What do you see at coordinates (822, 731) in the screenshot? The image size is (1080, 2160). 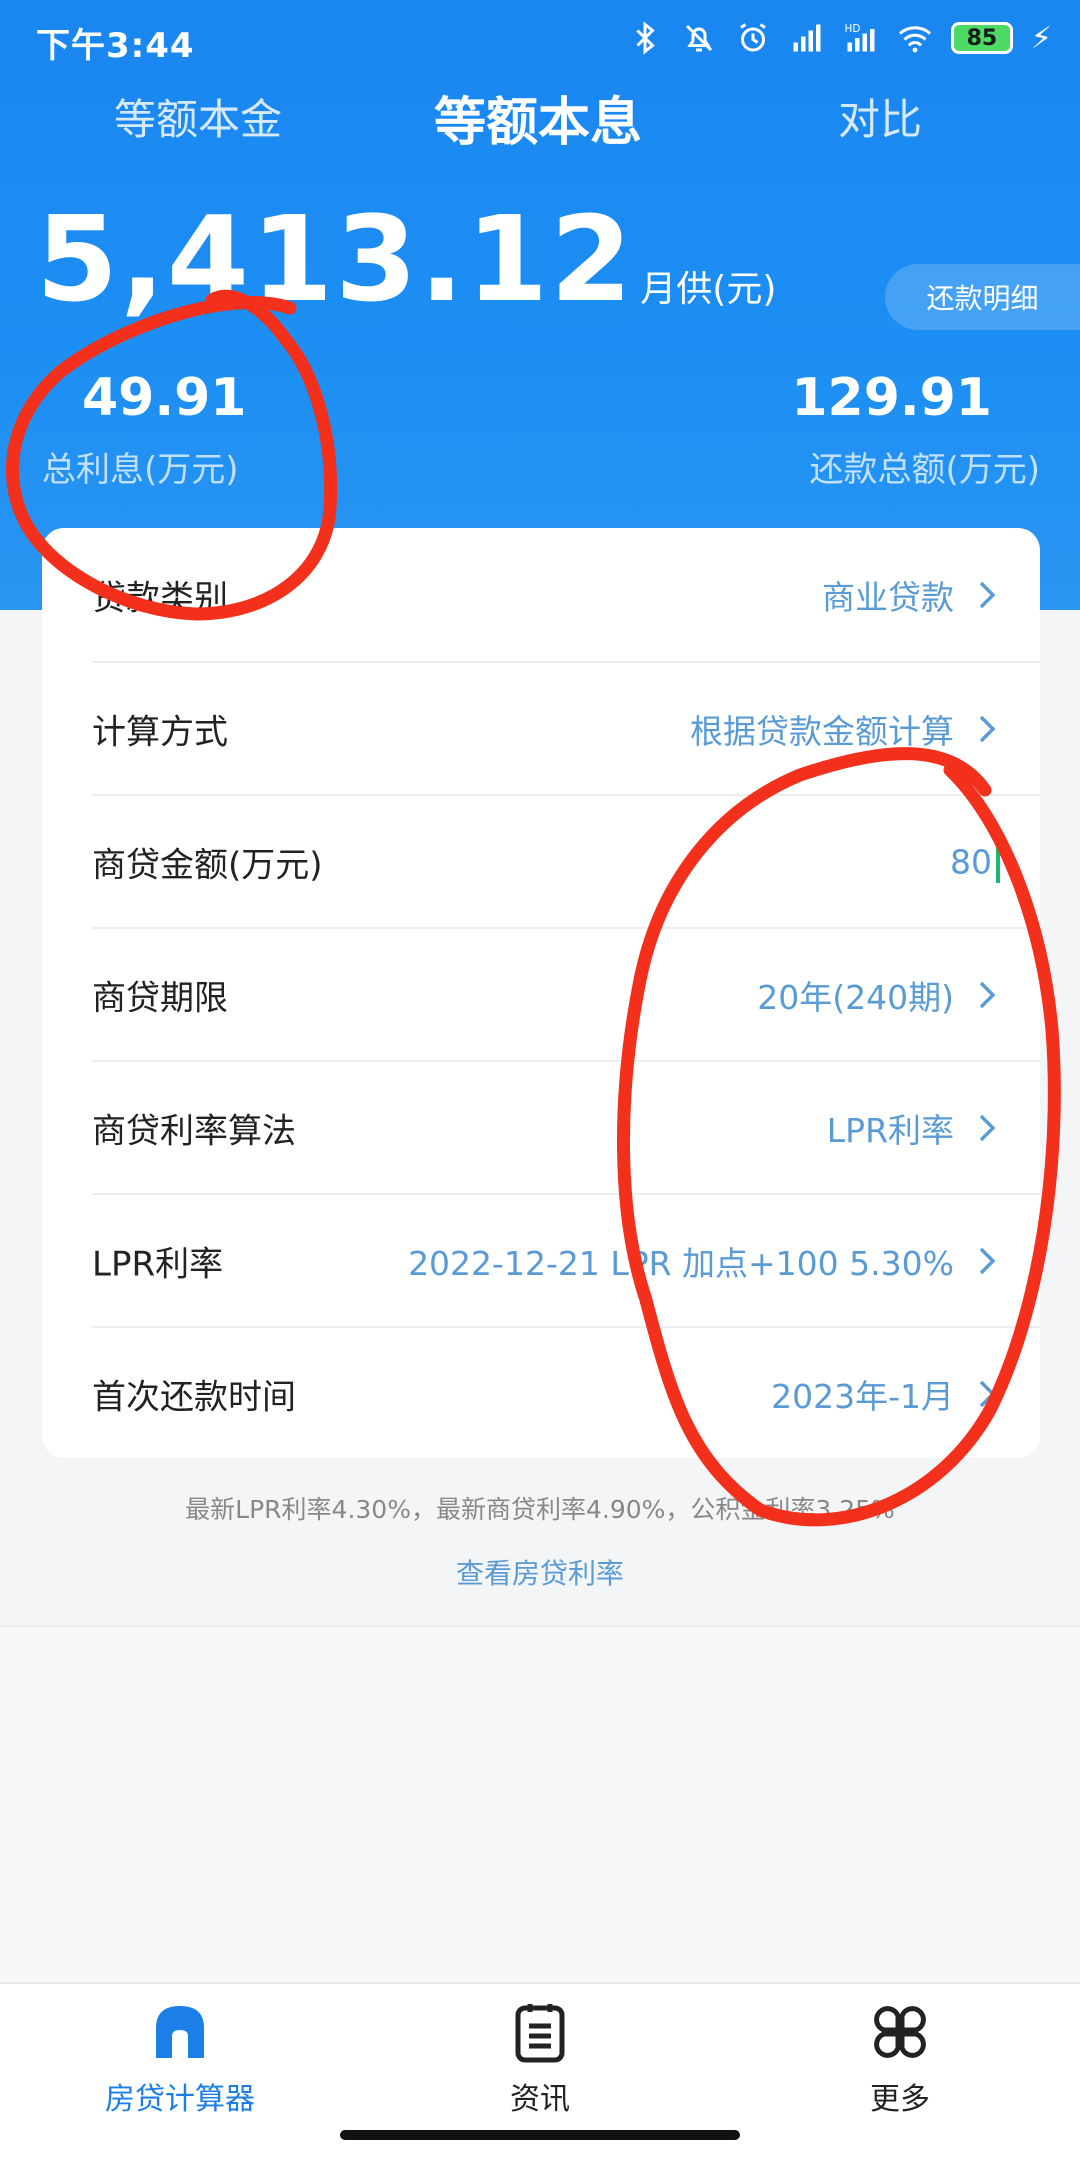 I see `row-value: 根据贷款金额计算` at bounding box center [822, 731].